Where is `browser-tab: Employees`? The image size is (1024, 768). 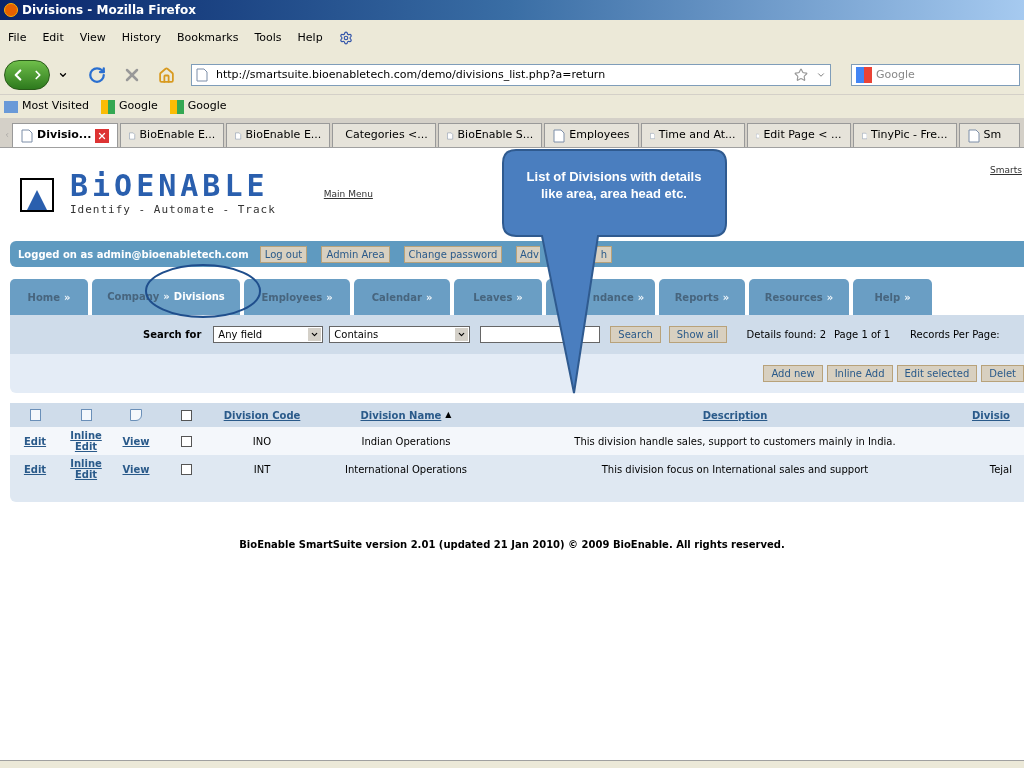
browser-tab: Employees is located at coordinates (591, 135).